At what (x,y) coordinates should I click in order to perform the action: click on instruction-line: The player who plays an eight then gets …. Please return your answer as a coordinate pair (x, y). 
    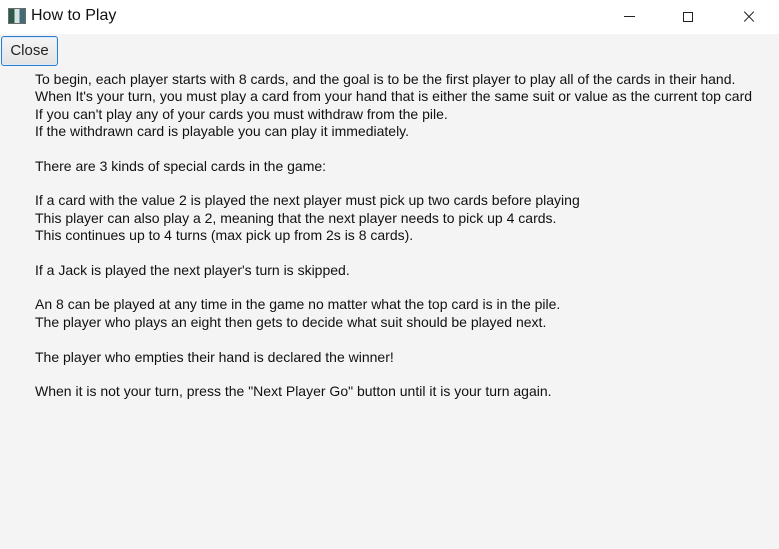
    Looking at the image, I should click on (291, 321).